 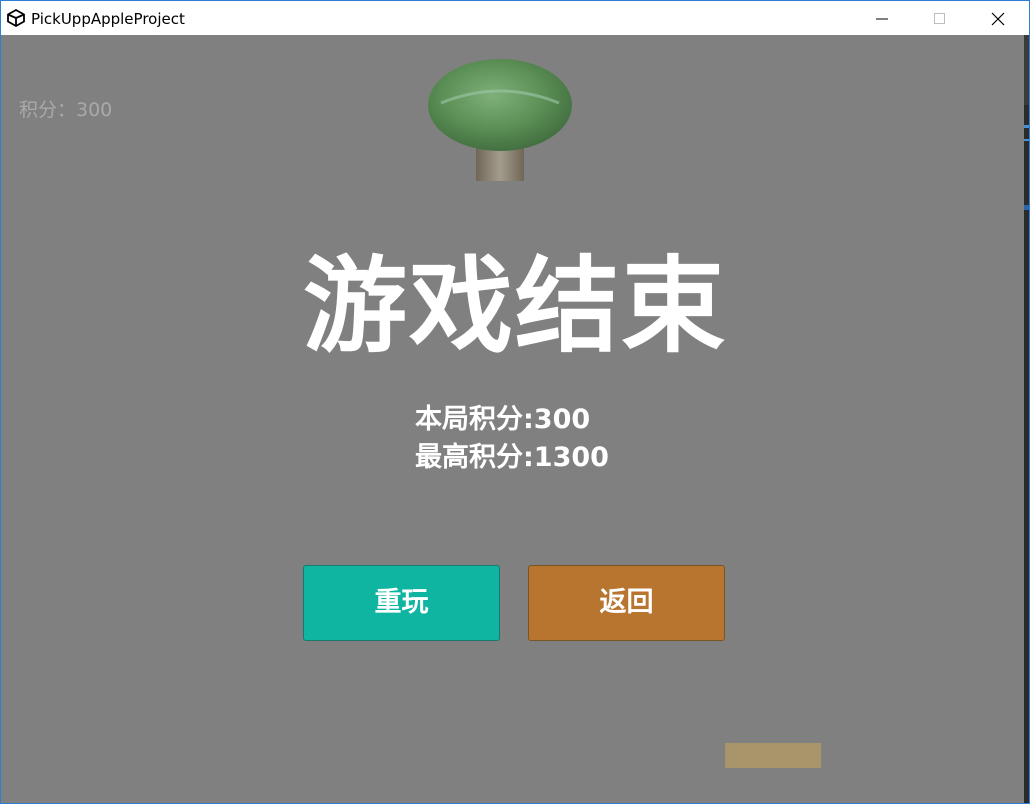 What do you see at coordinates (1026, 419) in the screenshot?
I see `editor-edge-strip` at bounding box center [1026, 419].